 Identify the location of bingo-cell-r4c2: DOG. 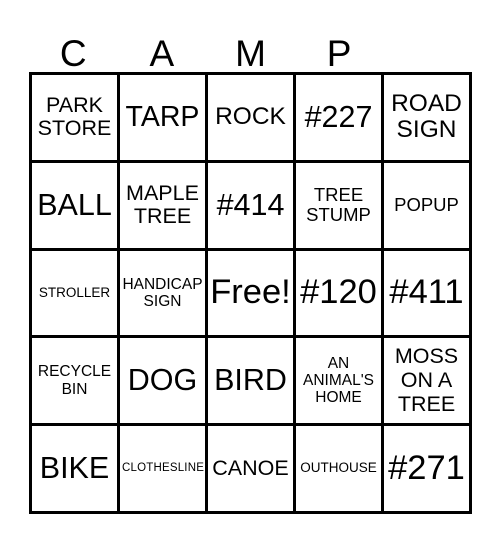
(164, 381).